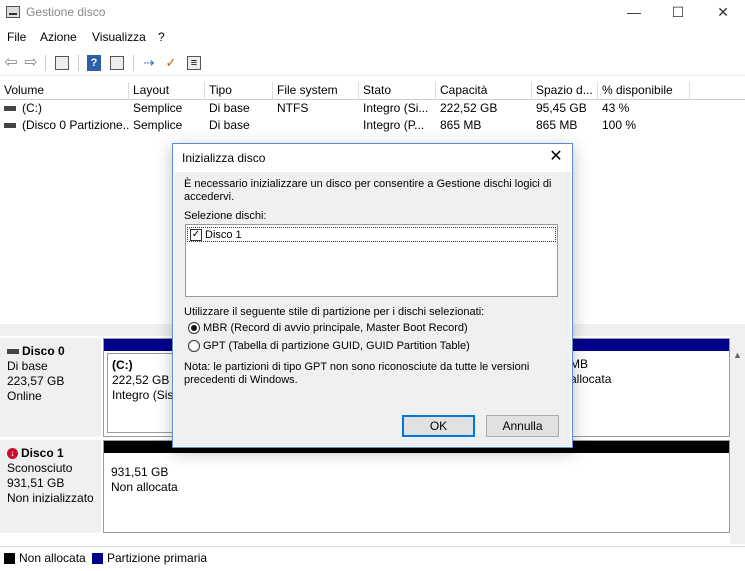 This screenshot has width=745, height=571. I want to click on disk-name: Disco 1, so click(42, 453).